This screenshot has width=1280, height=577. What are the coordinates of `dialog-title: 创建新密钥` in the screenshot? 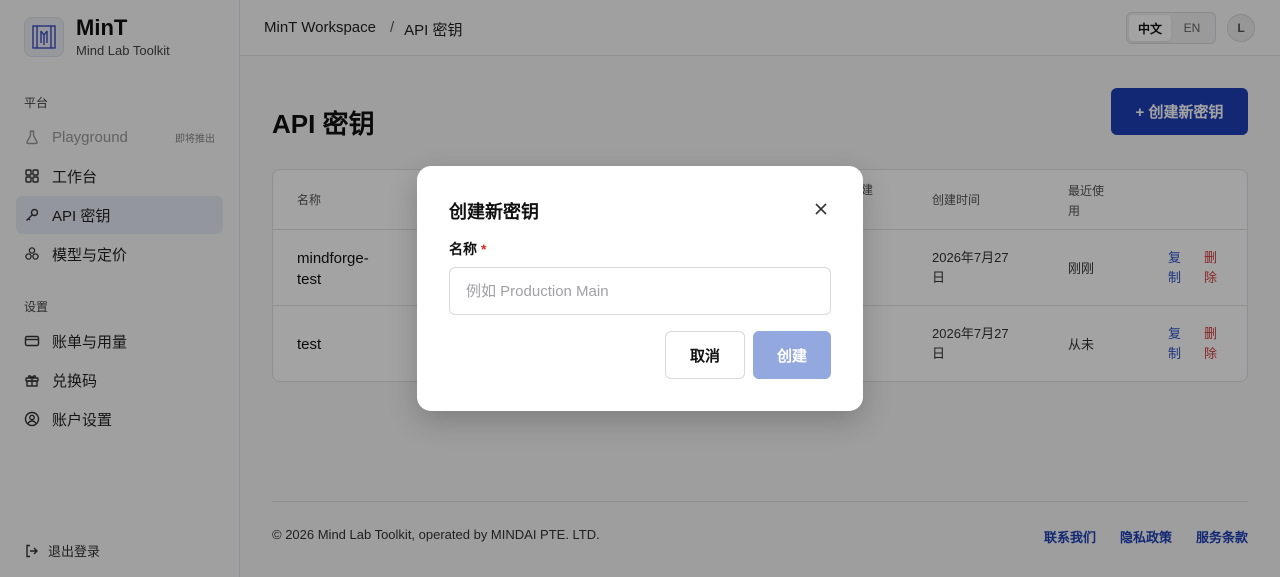 It's located at (494, 212).